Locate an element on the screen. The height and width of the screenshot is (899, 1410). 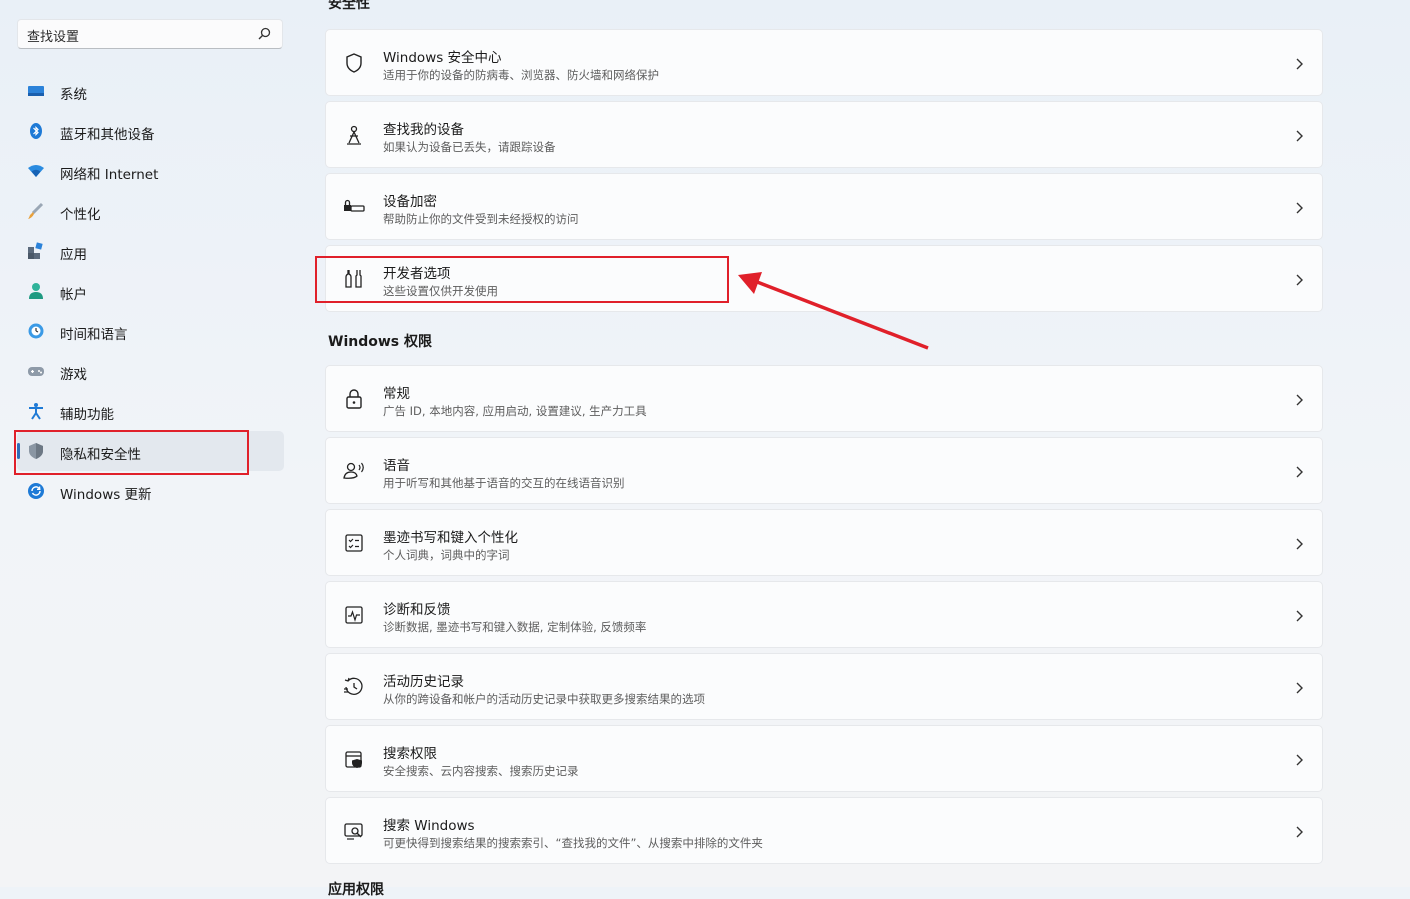
section-heading-app-permissions: 应用权限 is located at coordinates (356, 890).